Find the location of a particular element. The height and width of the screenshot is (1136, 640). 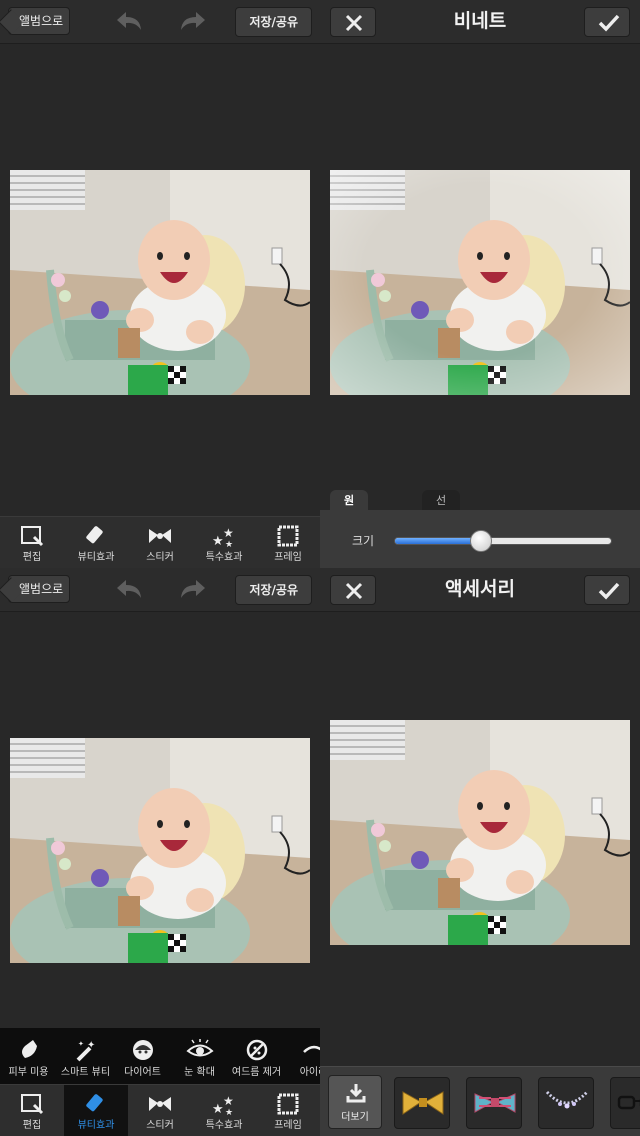

size-slider-fill is located at coordinates (438, 541).